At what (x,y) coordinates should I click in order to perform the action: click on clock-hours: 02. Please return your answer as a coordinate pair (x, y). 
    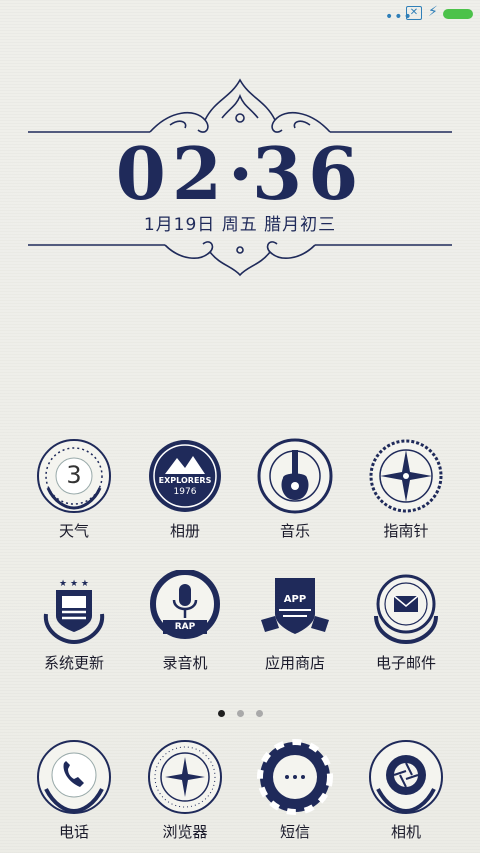
    Looking at the image, I should click on (171, 173).